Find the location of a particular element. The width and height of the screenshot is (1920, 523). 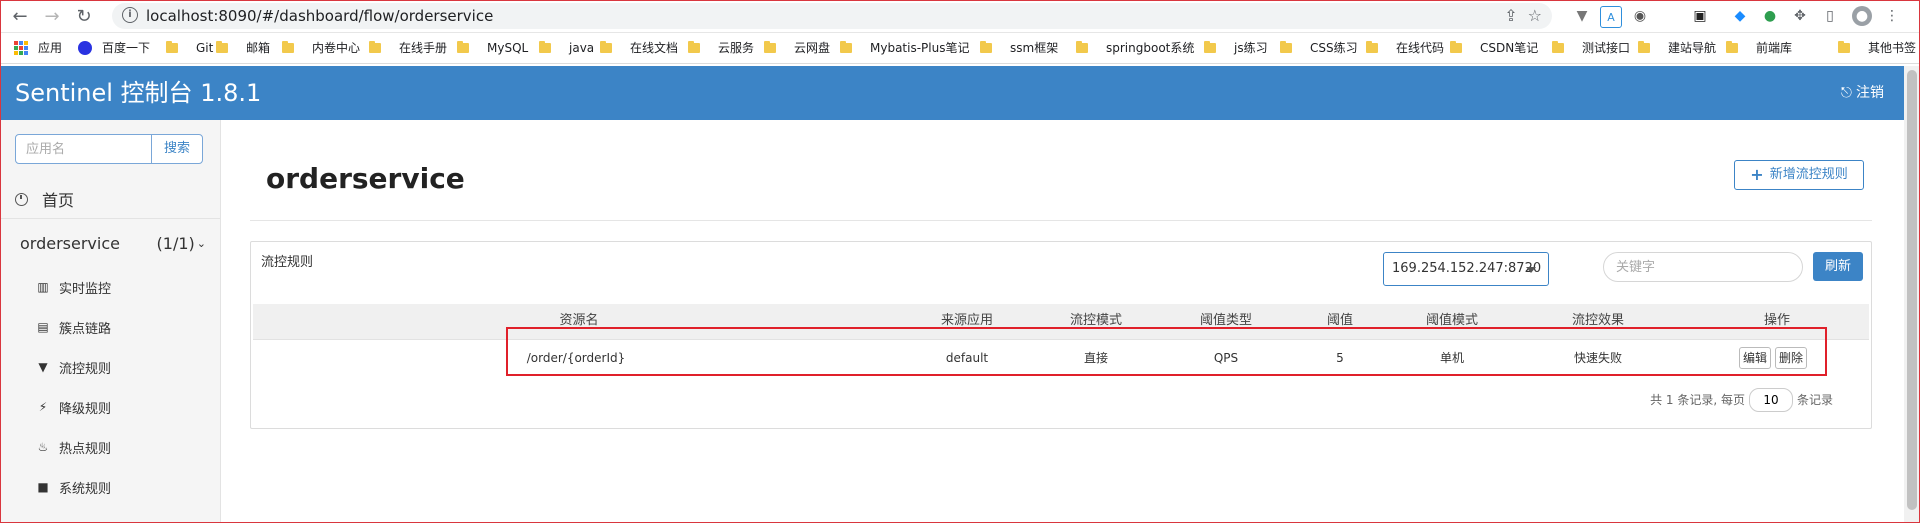

share-icon: ⇪ is located at coordinates (1510, 15).